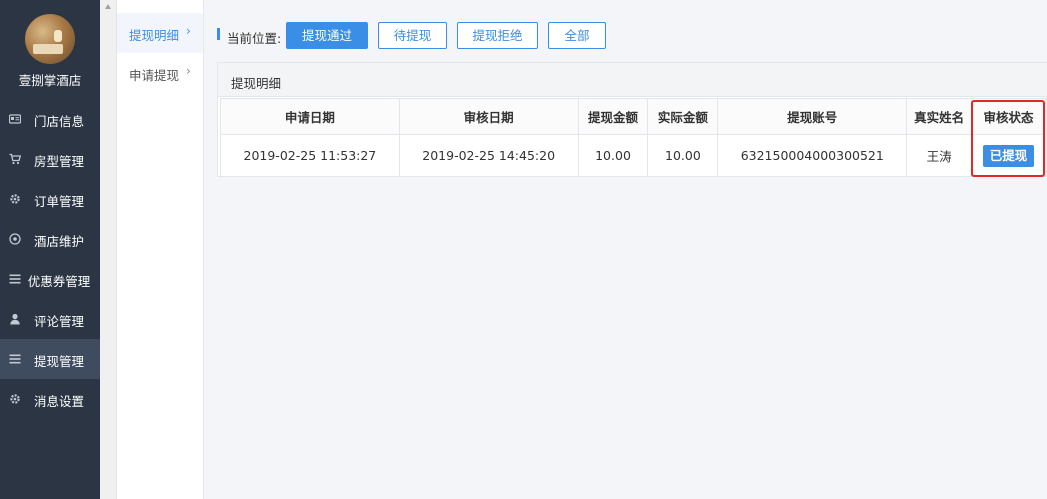 The image size is (1047, 499). Describe the element at coordinates (613, 155) in the screenshot. I see `amount-cell: 10.00` at that location.